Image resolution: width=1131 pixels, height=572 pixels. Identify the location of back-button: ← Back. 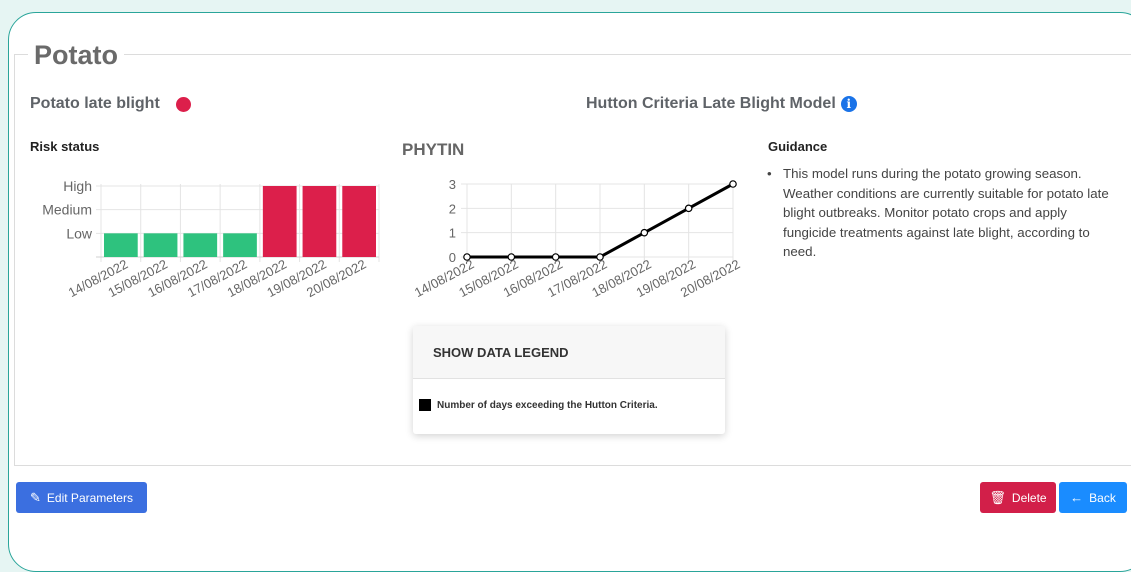
(1093, 497).